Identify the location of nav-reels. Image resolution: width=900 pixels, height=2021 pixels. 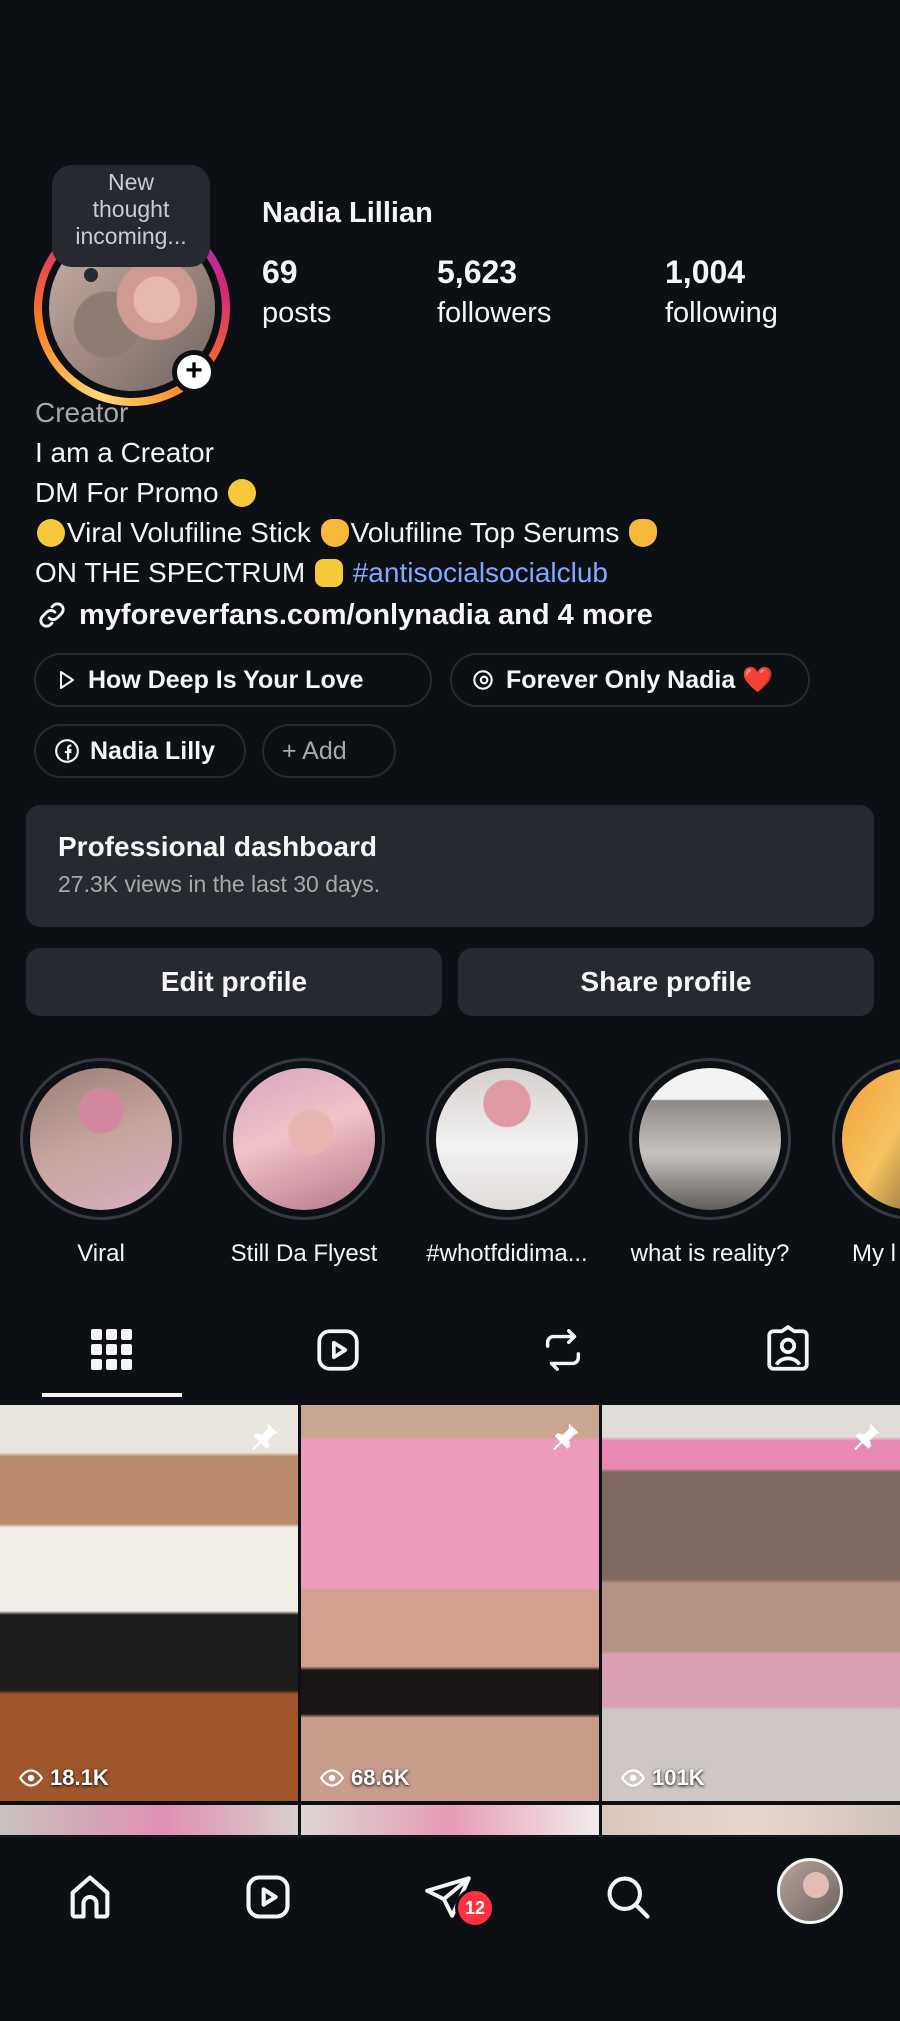
(268, 1897).